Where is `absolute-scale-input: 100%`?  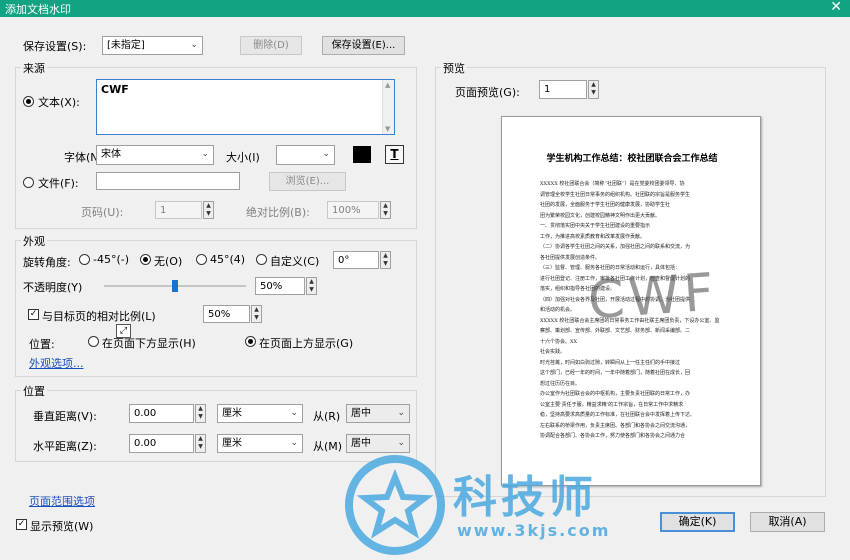
absolute-scale-input: 100% is located at coordinates (353, 210).